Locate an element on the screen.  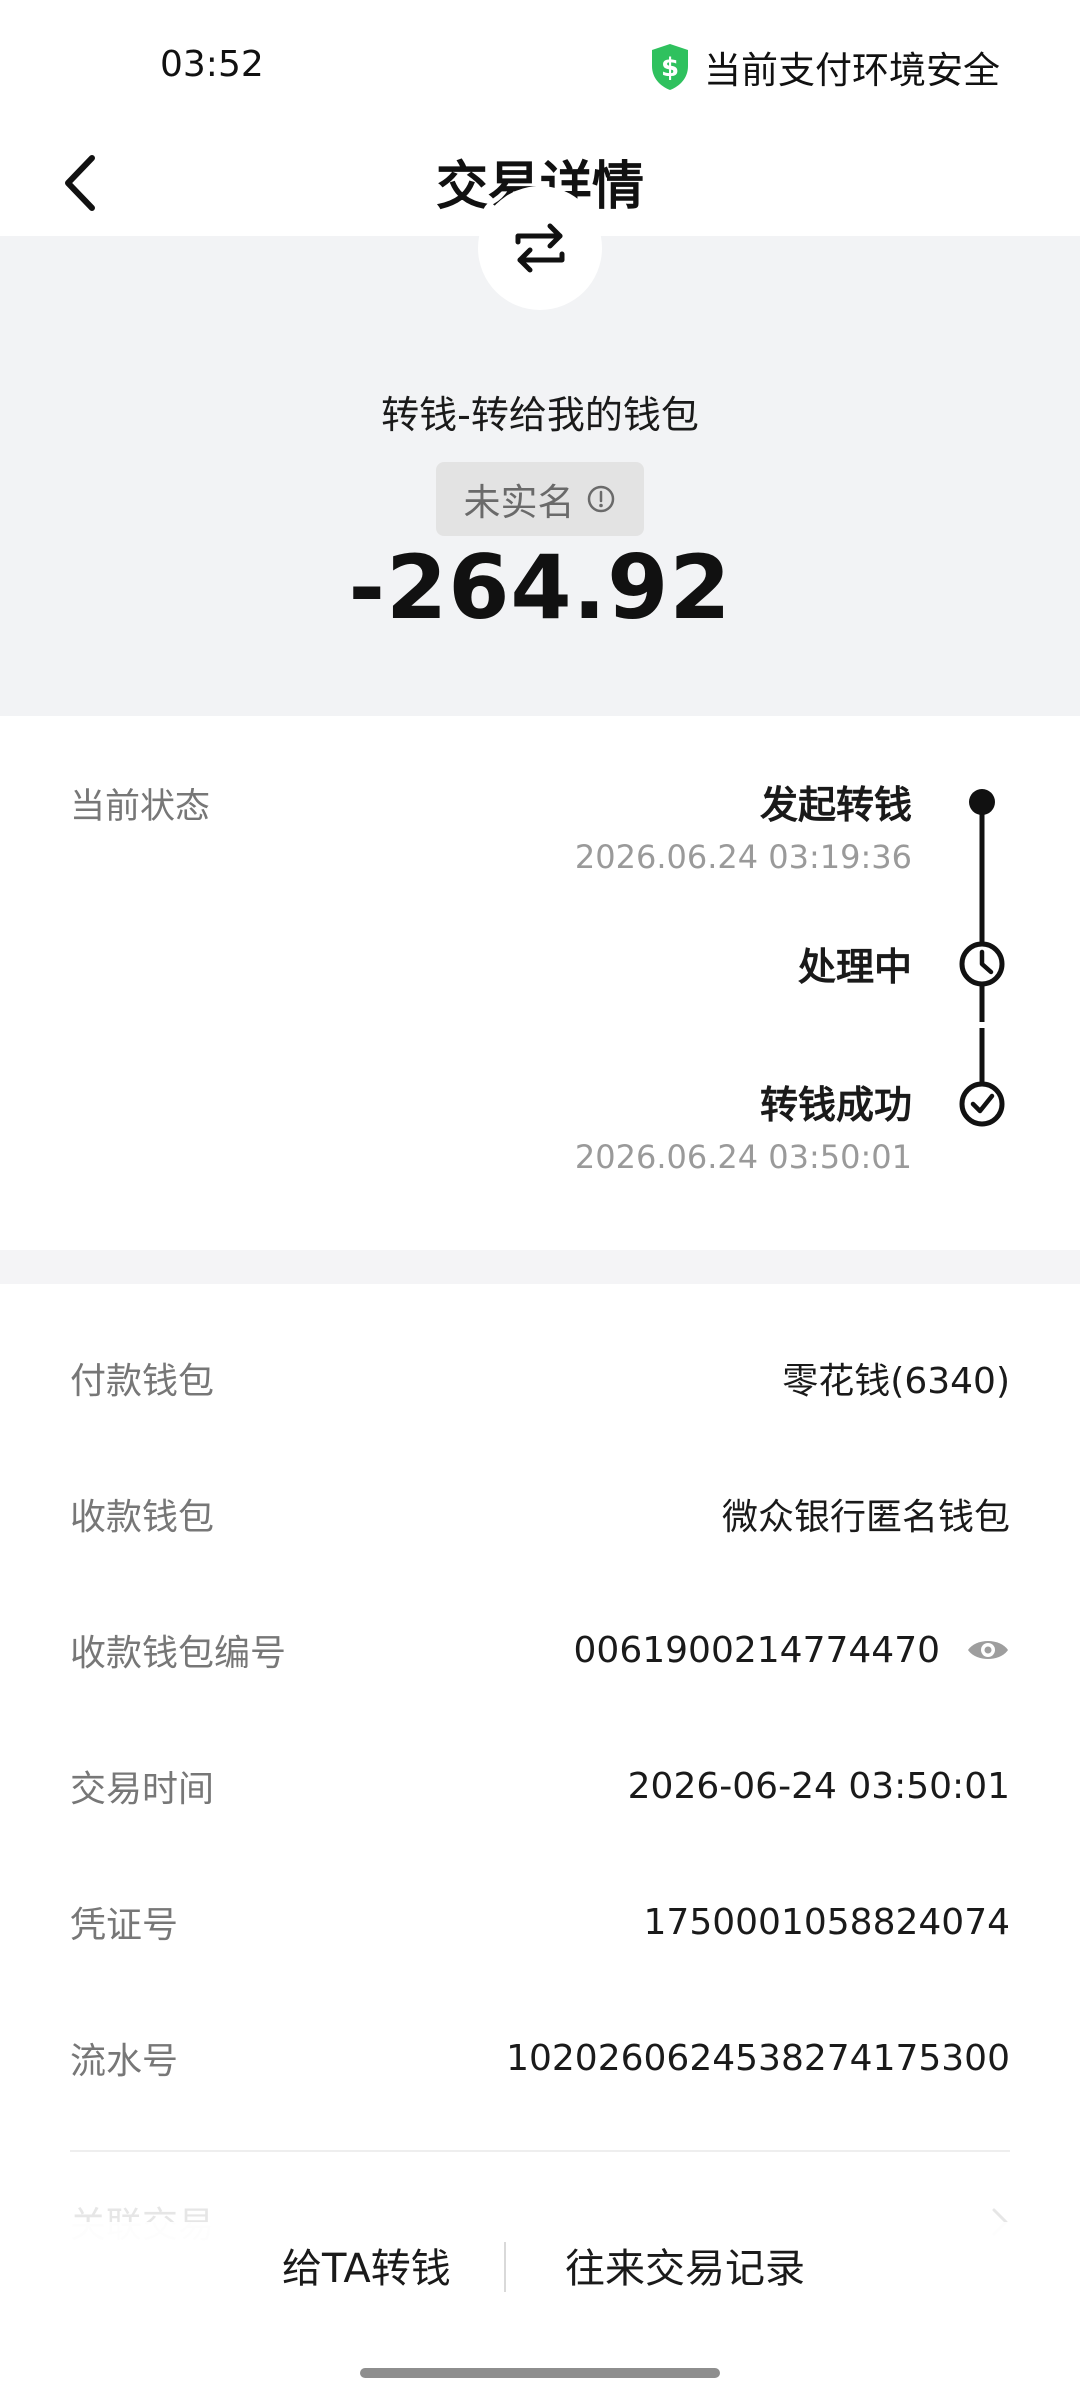
detail-row-serial-number: 流水号 10202606245382741753​00 is located at coordinates (540, 2058).